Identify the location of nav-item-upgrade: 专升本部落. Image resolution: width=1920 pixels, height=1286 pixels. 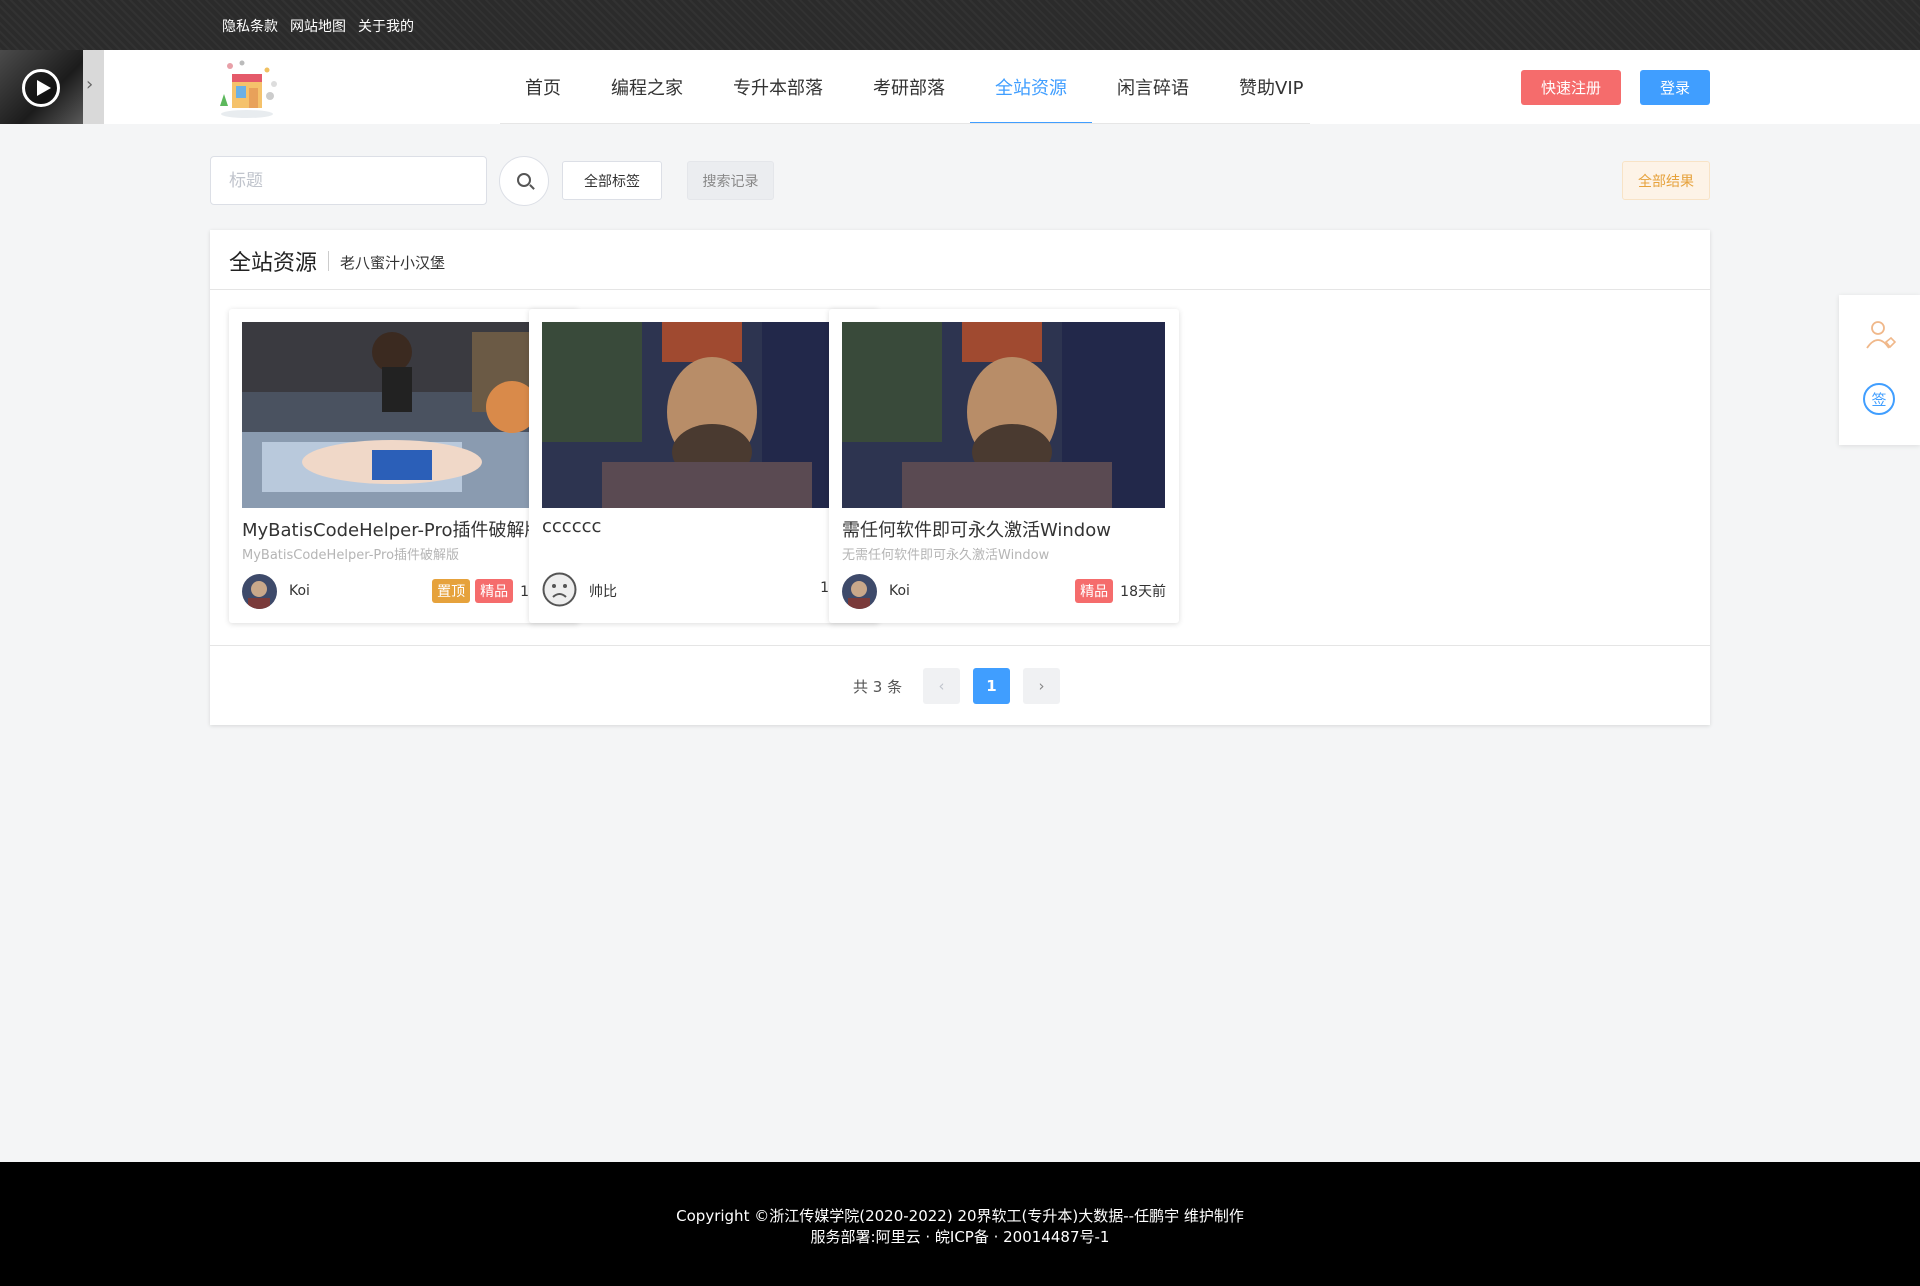
(778, 87).